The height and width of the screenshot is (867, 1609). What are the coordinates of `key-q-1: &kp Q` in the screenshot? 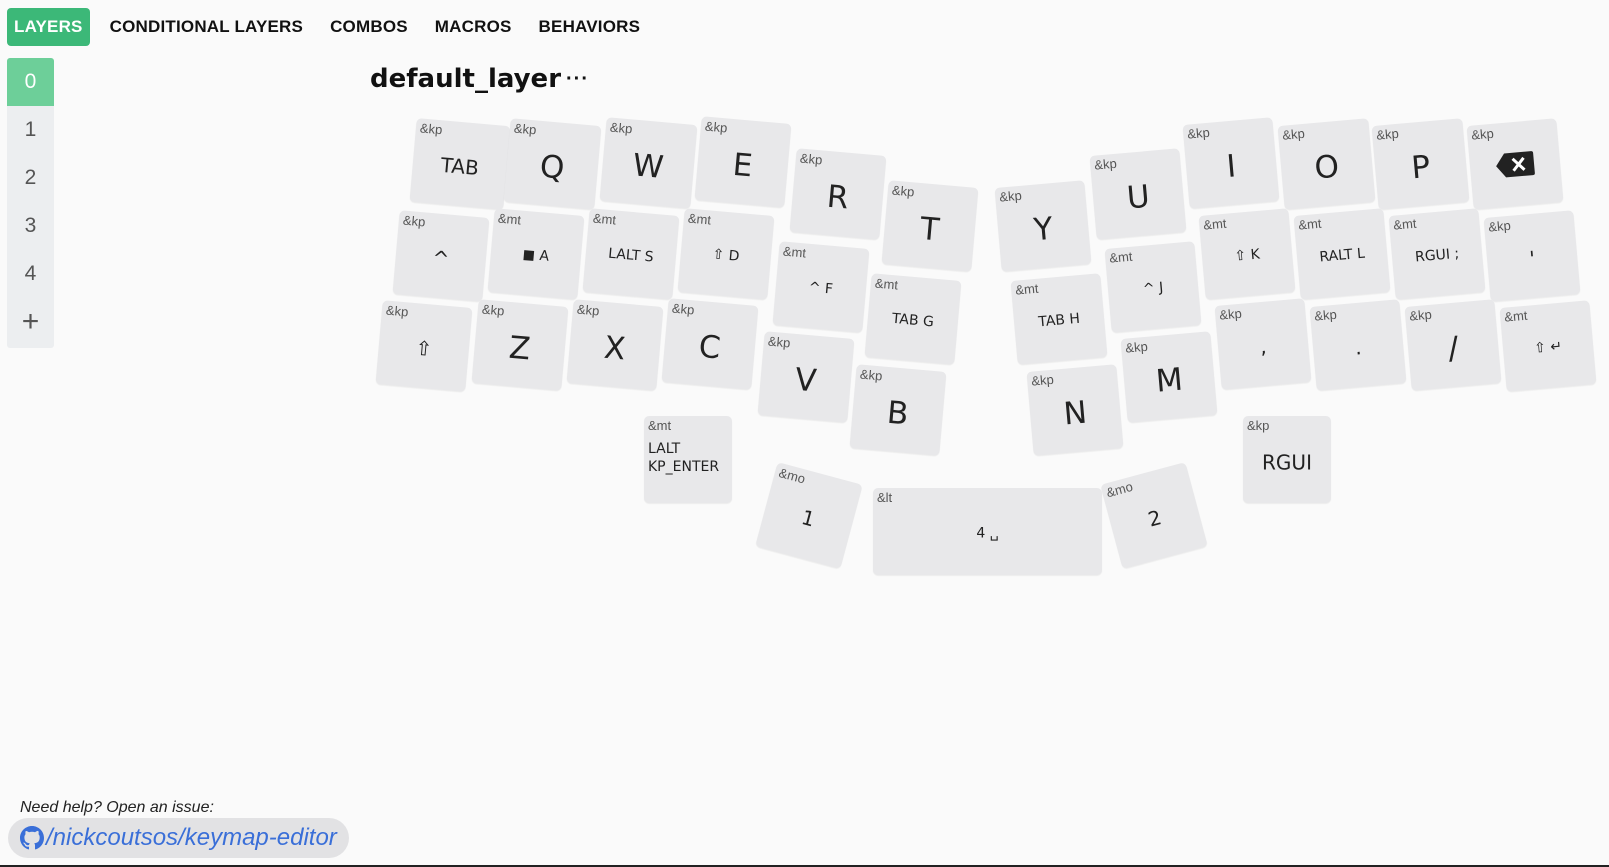 It's located at (552, 164).